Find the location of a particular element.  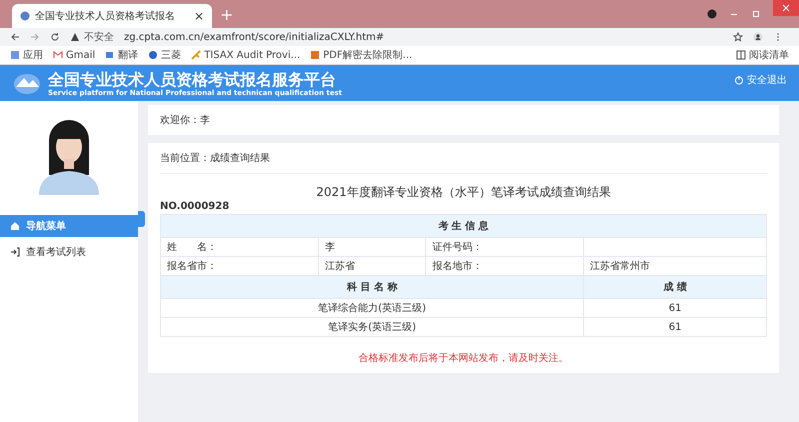

bookmark: Gmail is located at coordinates (74, 55).